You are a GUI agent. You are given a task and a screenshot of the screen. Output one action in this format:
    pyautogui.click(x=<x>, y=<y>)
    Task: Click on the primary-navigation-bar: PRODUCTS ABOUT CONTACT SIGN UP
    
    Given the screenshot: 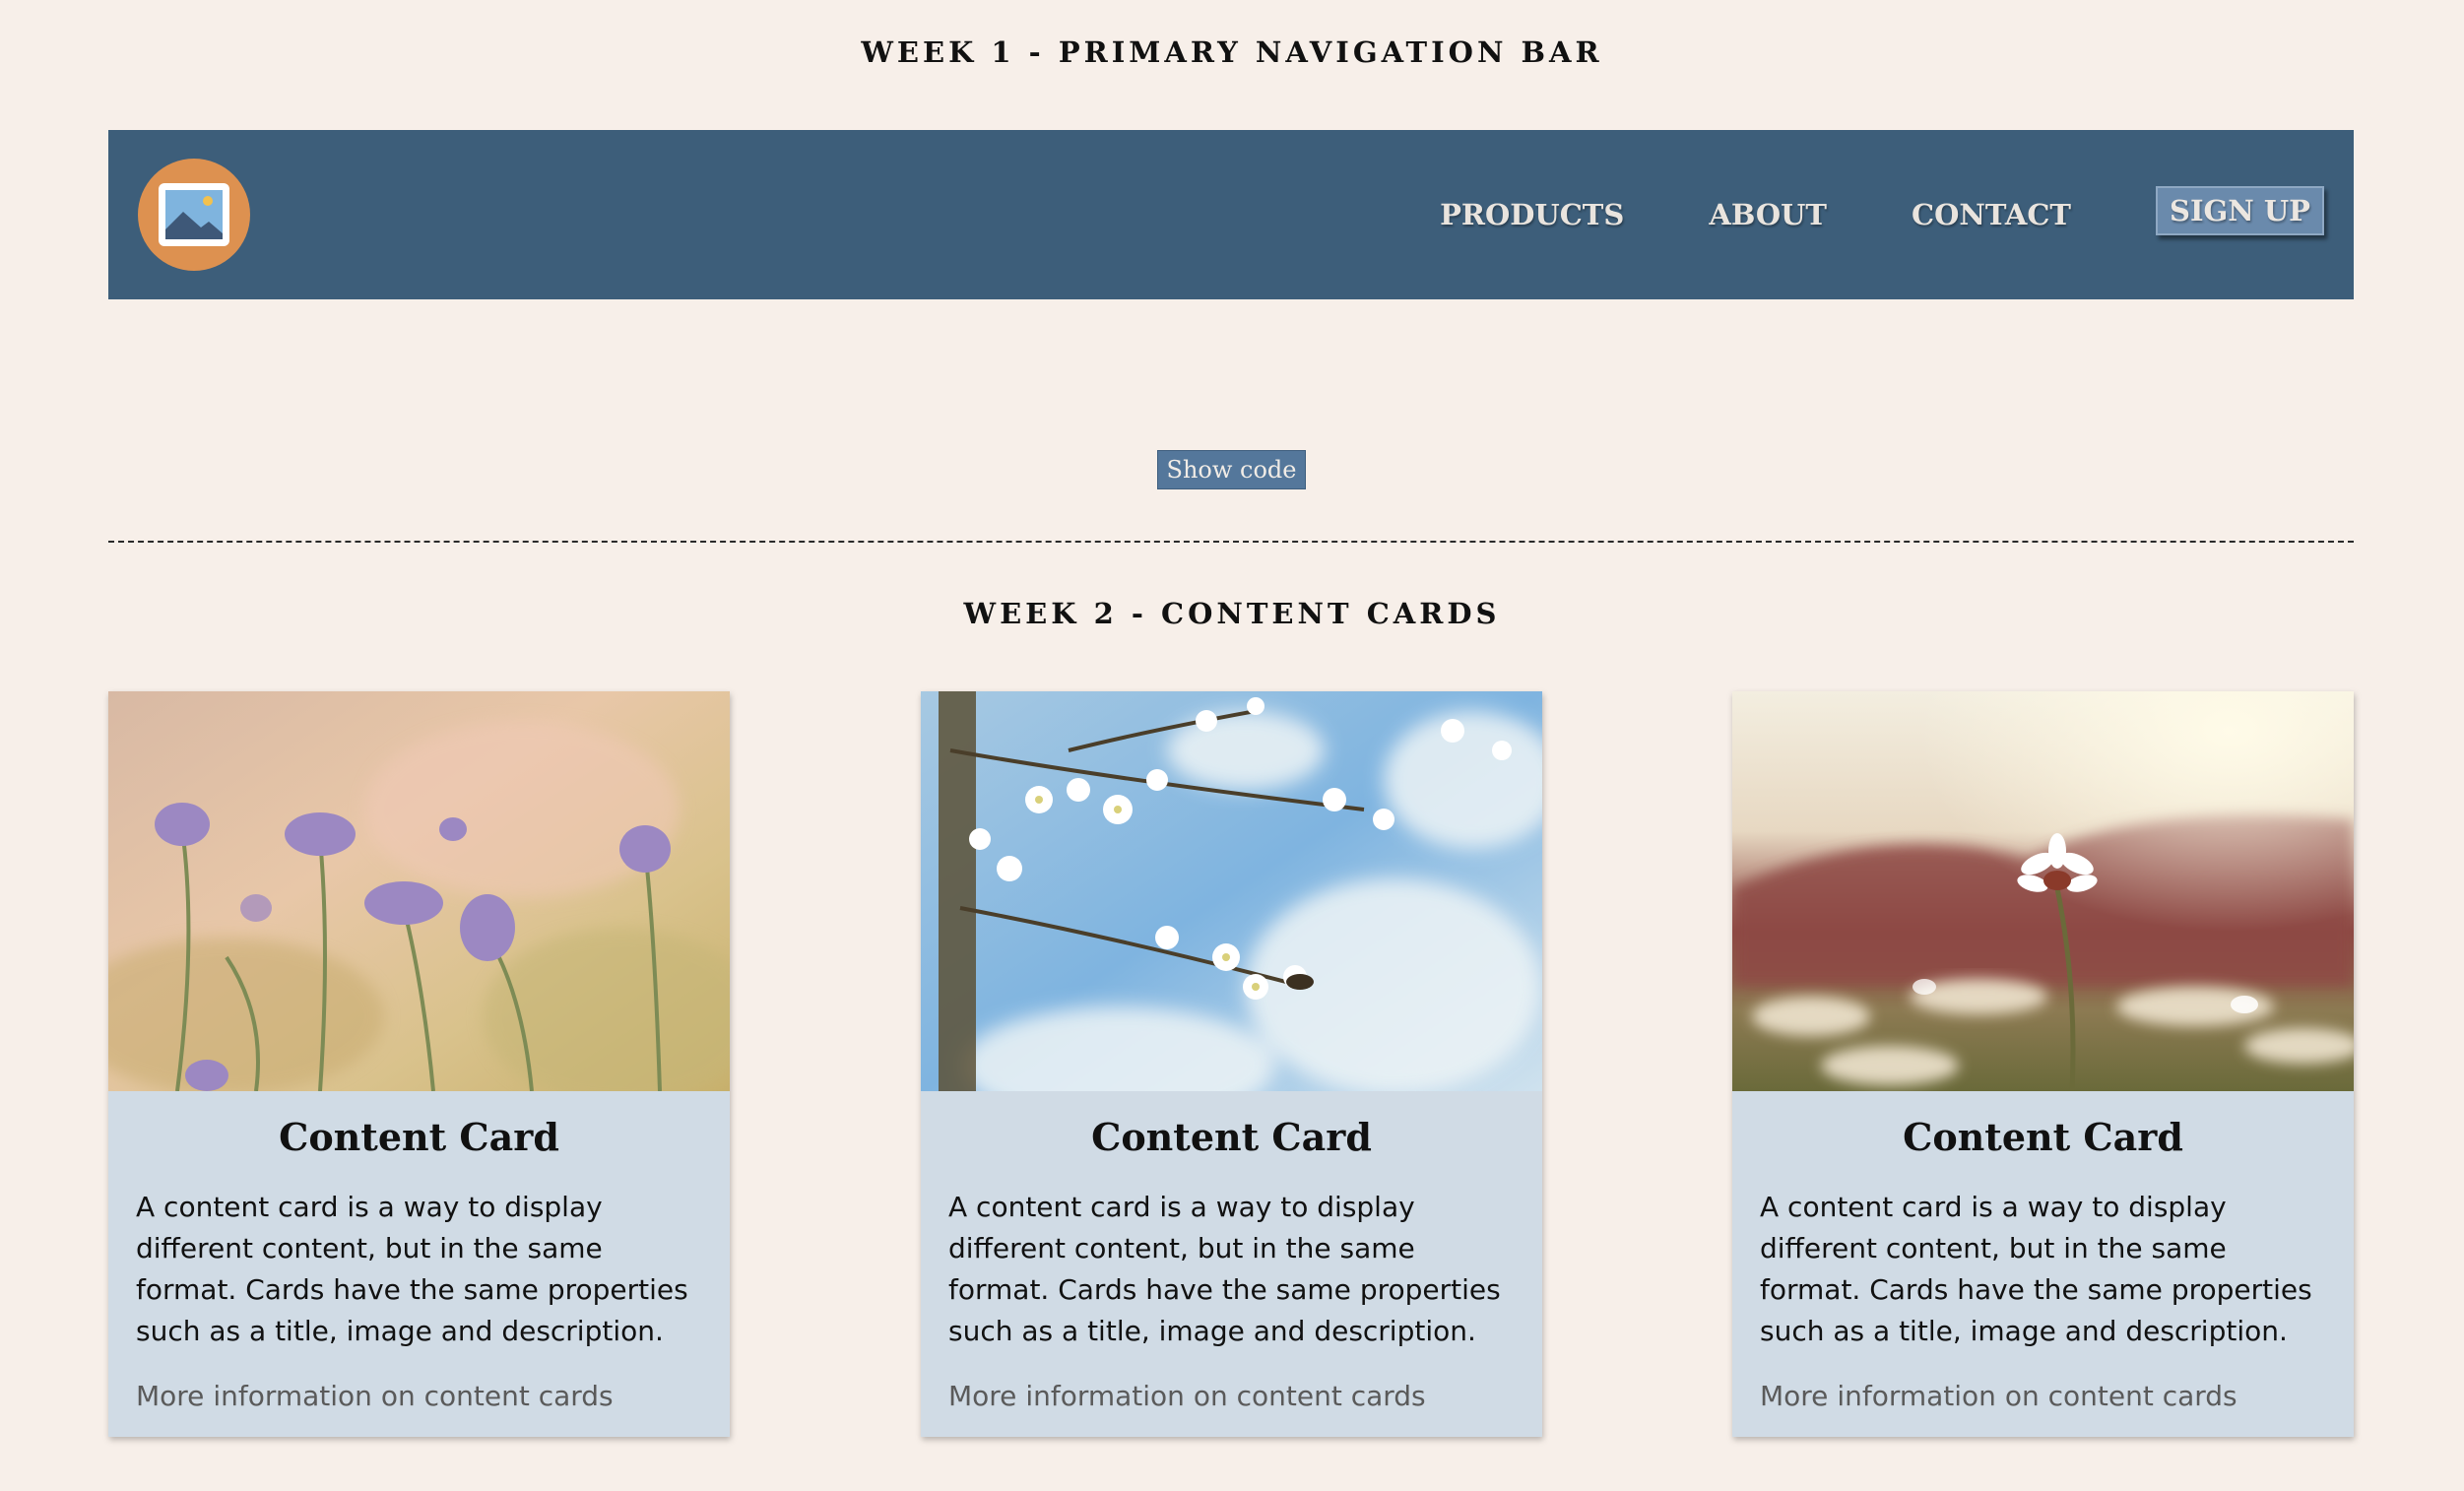 What is the action you would take?
    pyautogui.click(x=1231, y=214)
    